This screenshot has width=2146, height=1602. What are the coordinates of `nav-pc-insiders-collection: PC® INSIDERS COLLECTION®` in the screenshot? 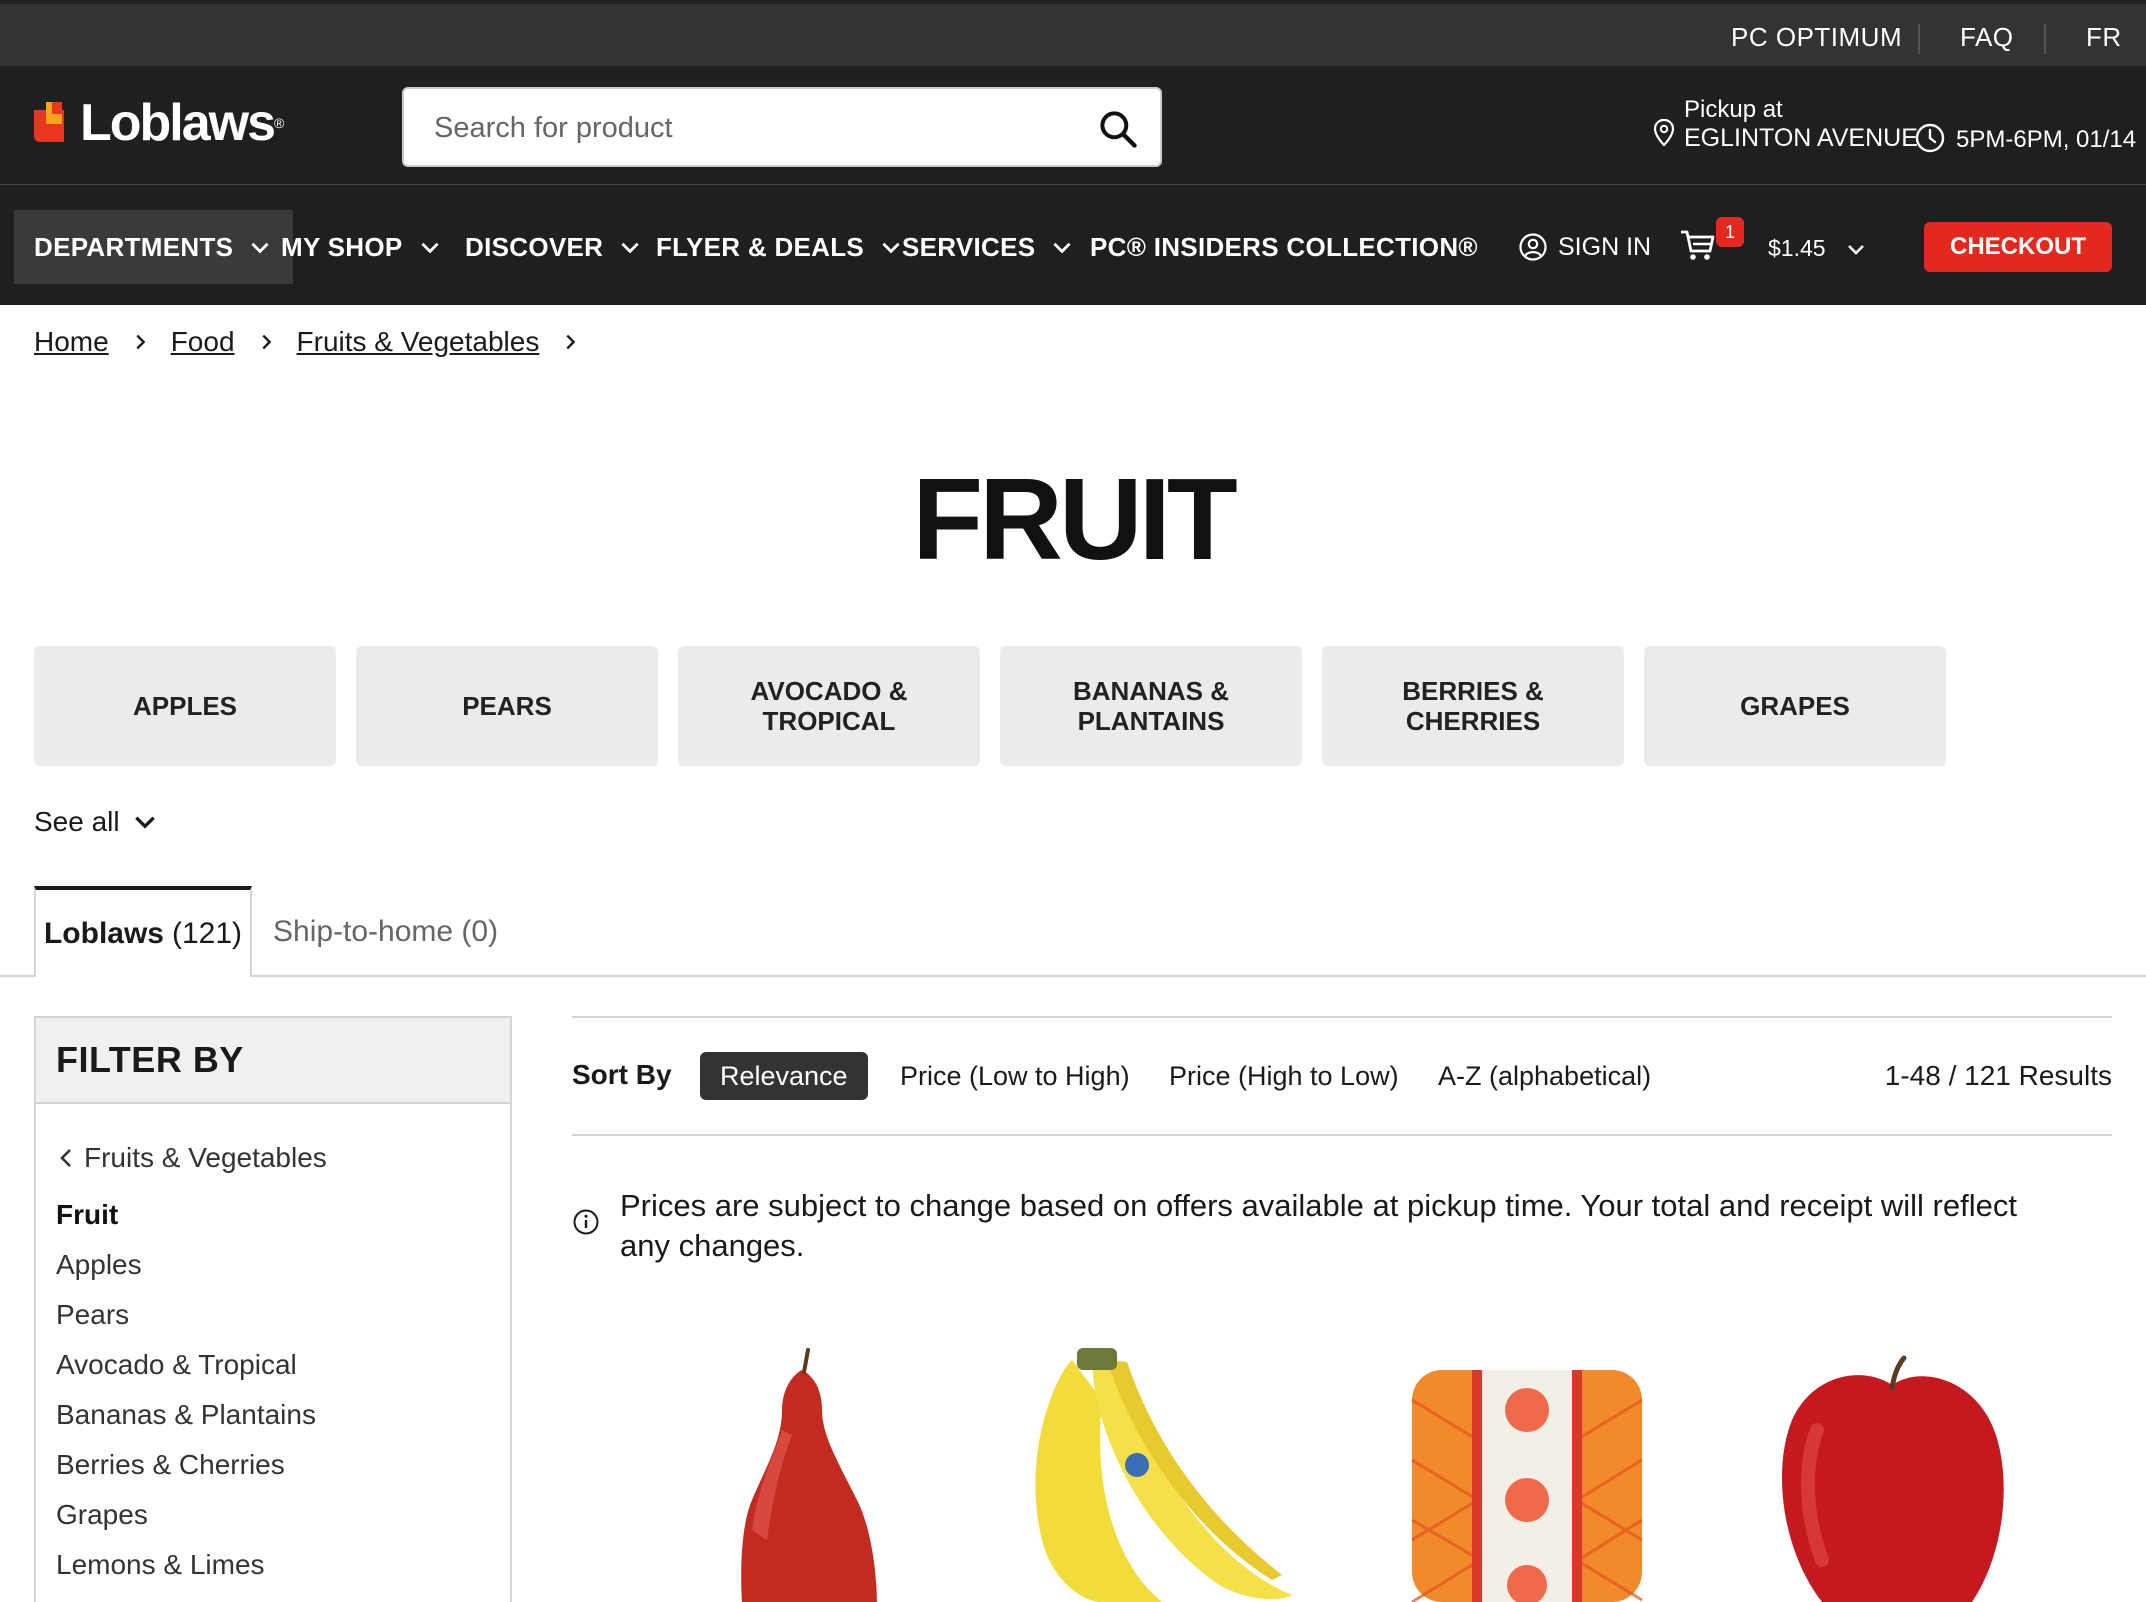 It's located at (1284, 247).